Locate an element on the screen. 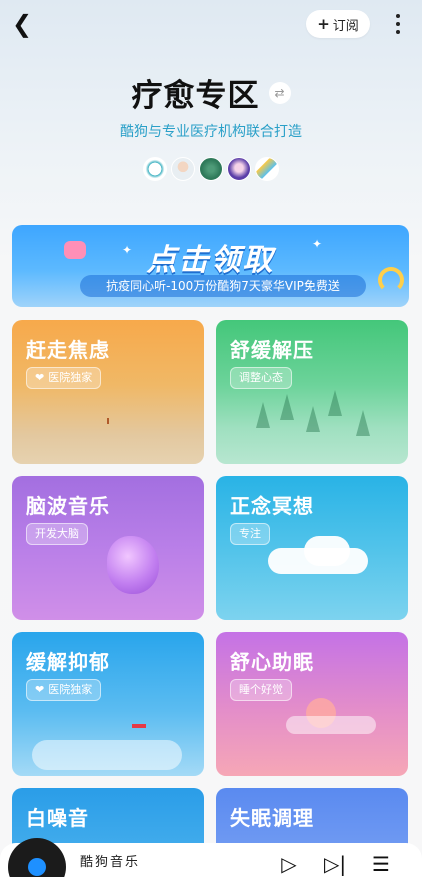 Image resolution: width=422 pixels, height=877 pixels. banner-subtitle: 抗疫同心听-100万份酷狗7天豪华VIP免费送 is located at coordinates (223, 286).